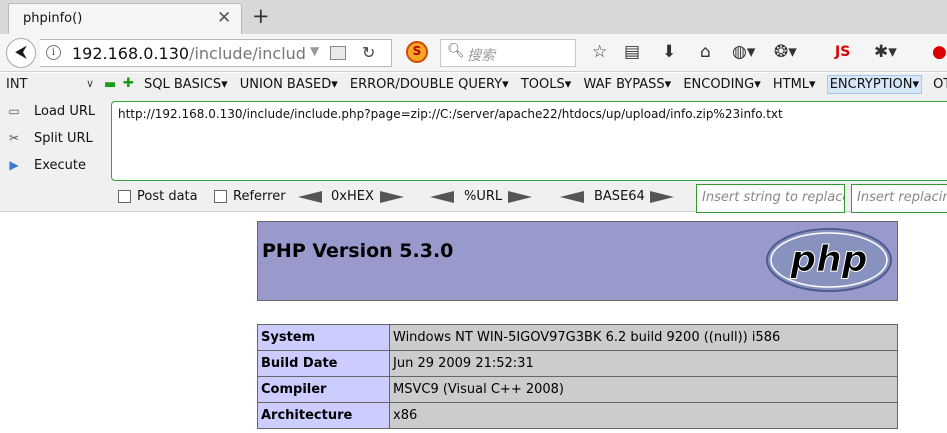 This screenshot has height=433, width=947. Describe the element at coordinates (429, 84) in the screenshot. I see `menu-error-double-query: ERROR/DOUBLE QUERY▾` at that location.